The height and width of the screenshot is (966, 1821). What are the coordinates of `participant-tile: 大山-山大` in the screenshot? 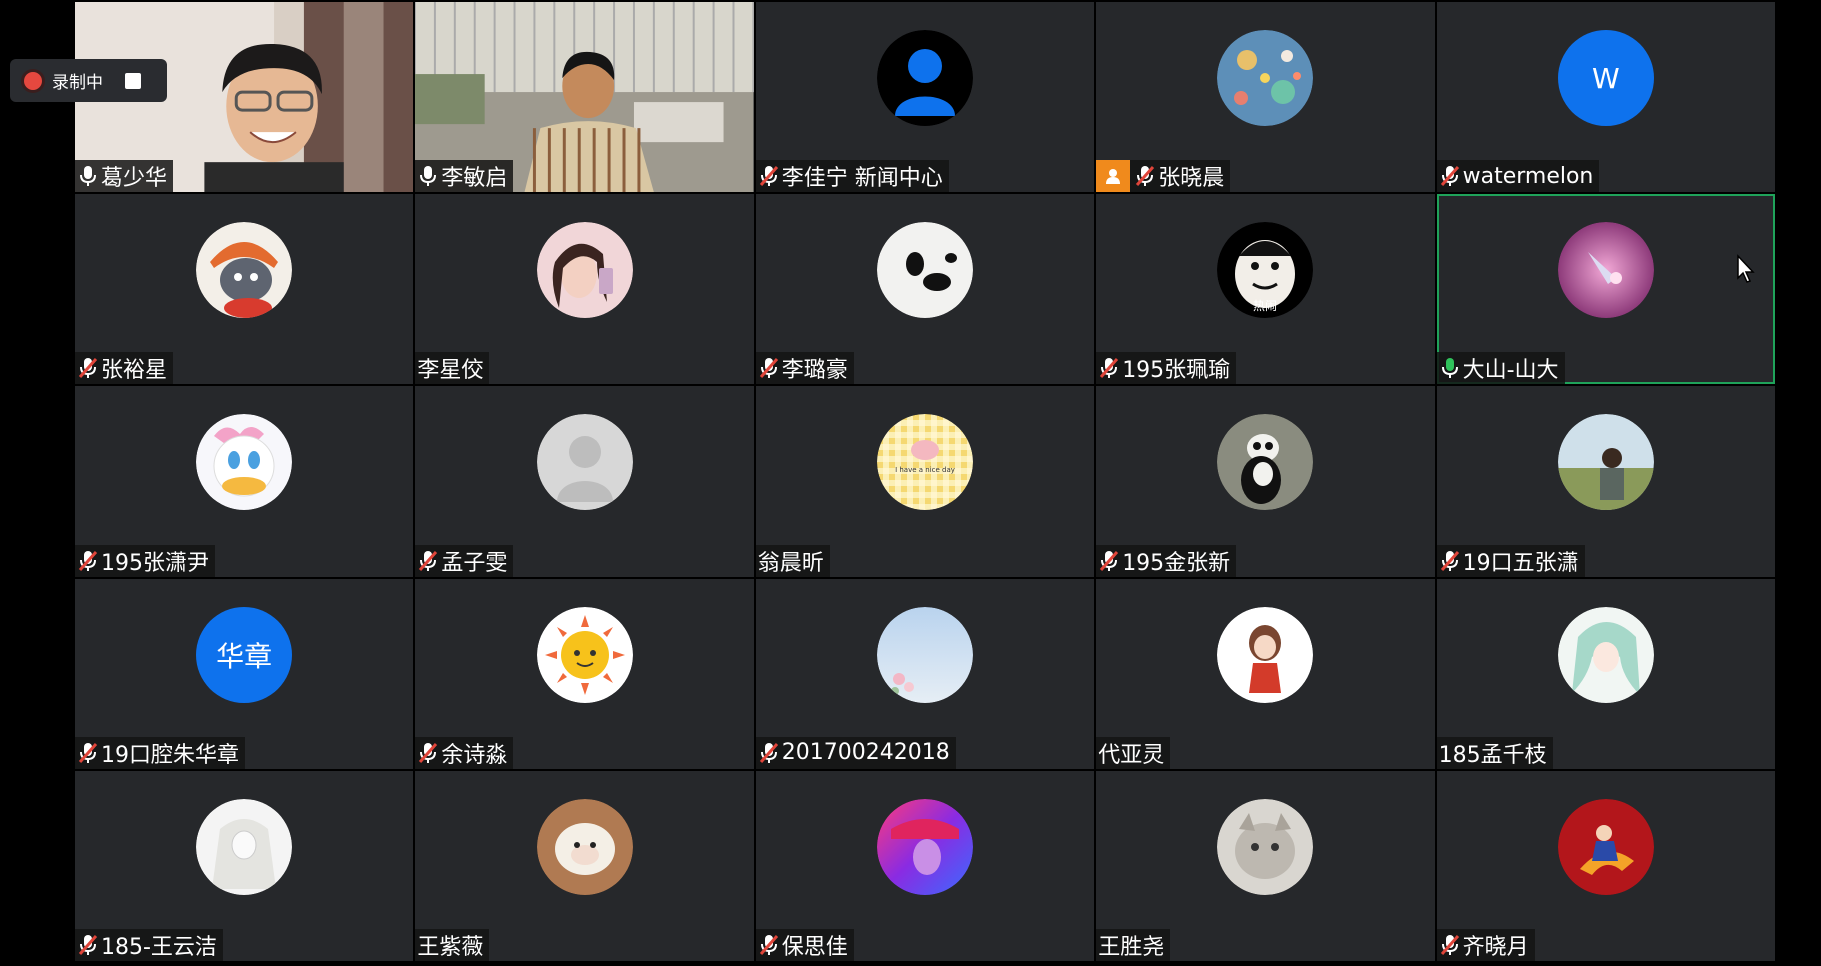 It's located at (1605, 289).